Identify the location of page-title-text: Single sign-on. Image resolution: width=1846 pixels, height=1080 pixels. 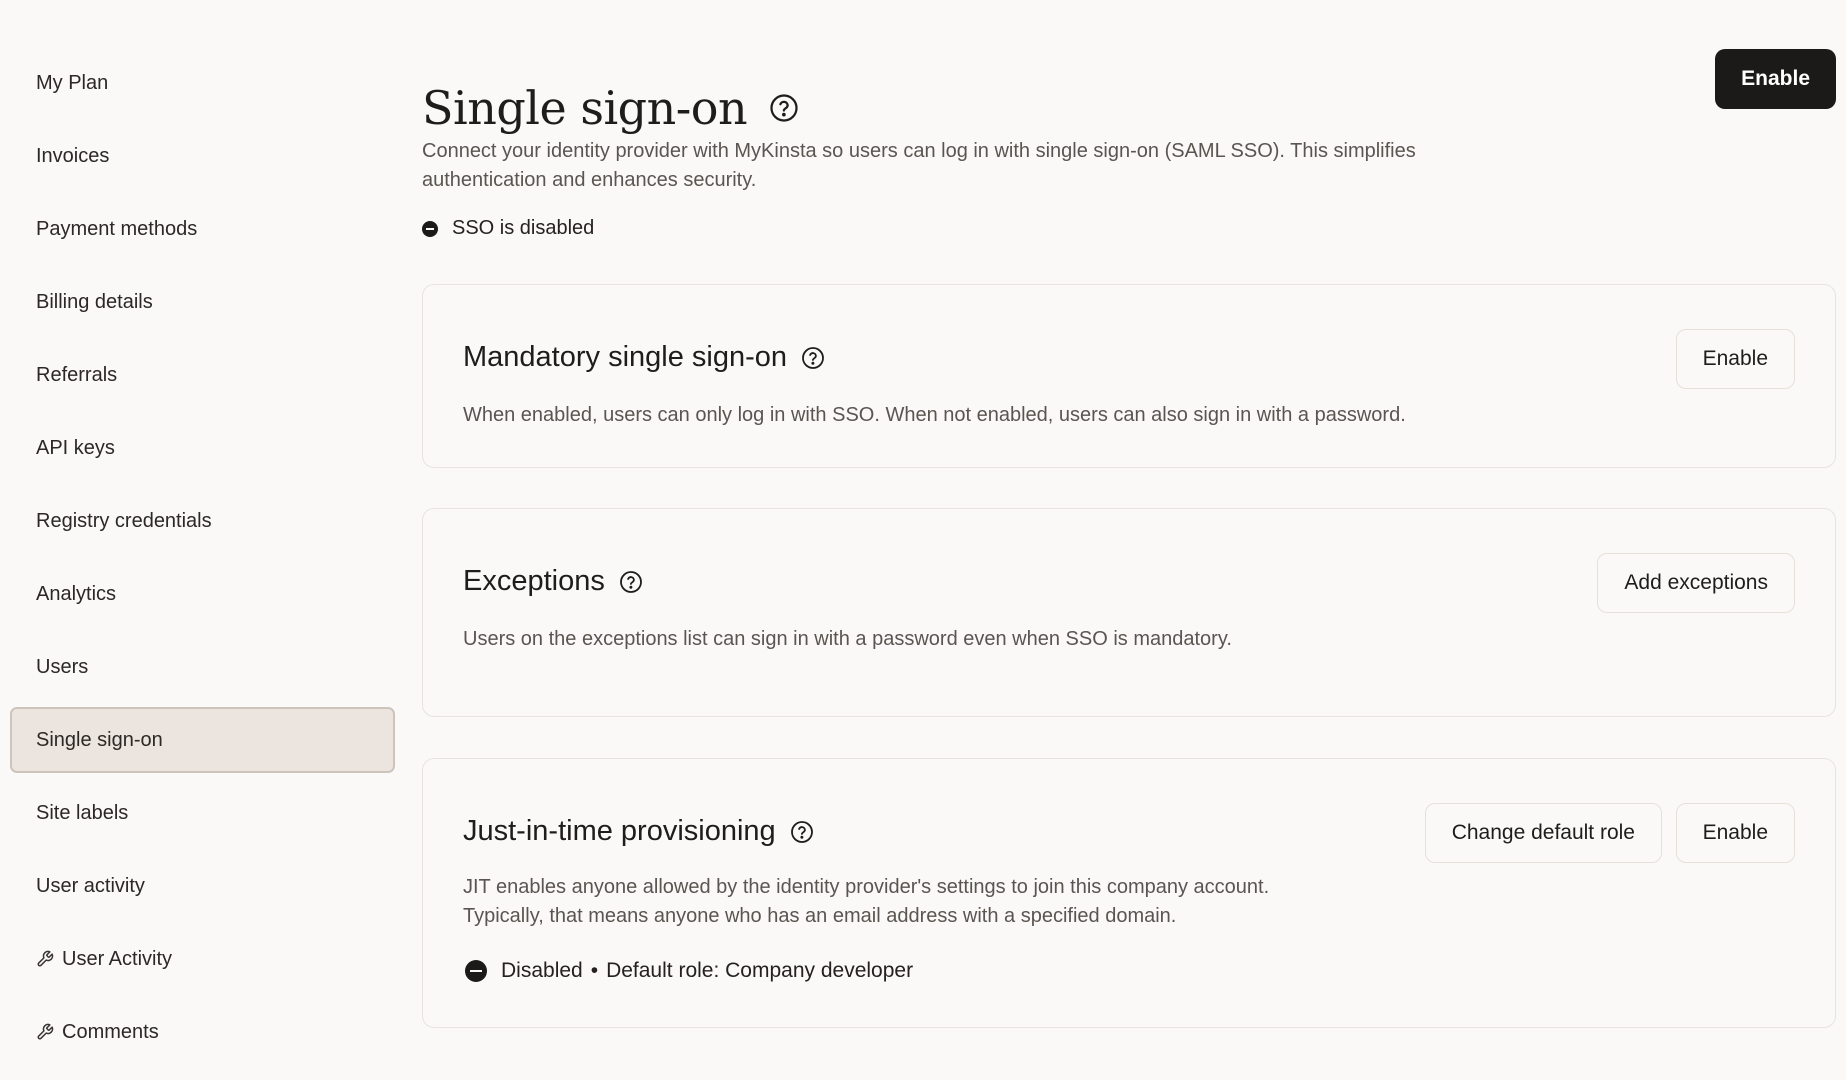
(585, 107).